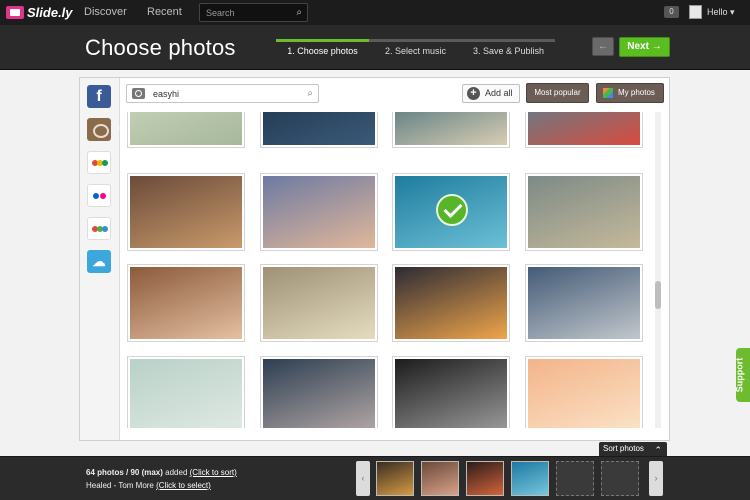 Image resolution: width=750 pixels, height=500 pixels. What do you see at coordinates (99, 195) in the screenshot?
I see `flickr-icon` at bounding box center [99, 195].